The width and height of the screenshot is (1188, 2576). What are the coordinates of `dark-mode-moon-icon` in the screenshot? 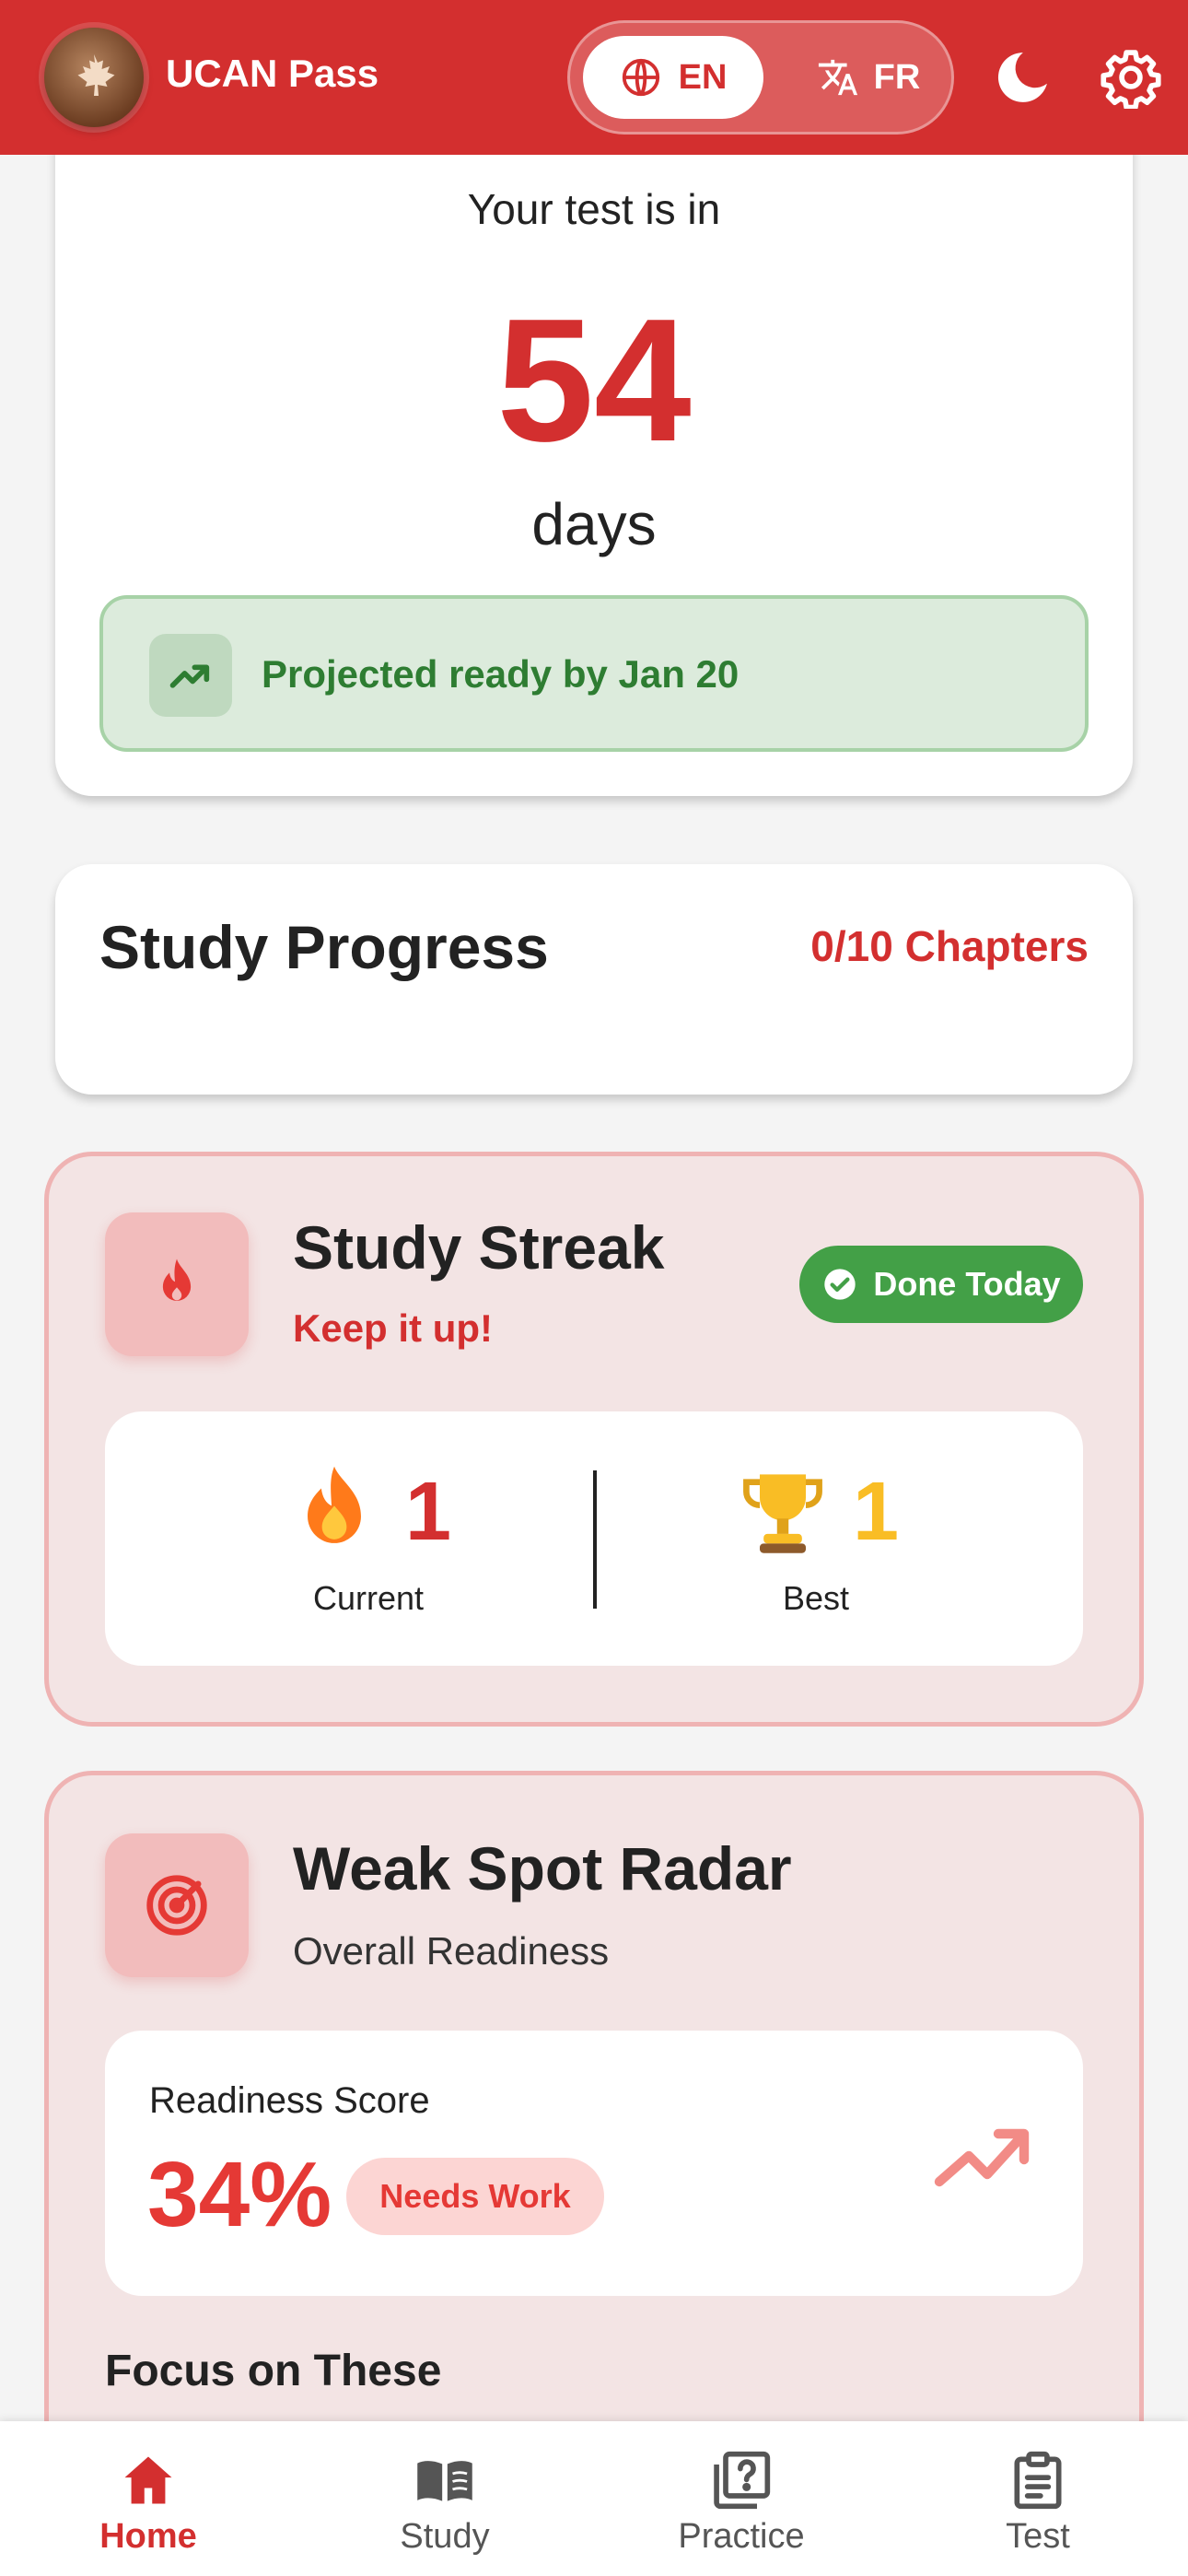 It's located at (1022, 77).